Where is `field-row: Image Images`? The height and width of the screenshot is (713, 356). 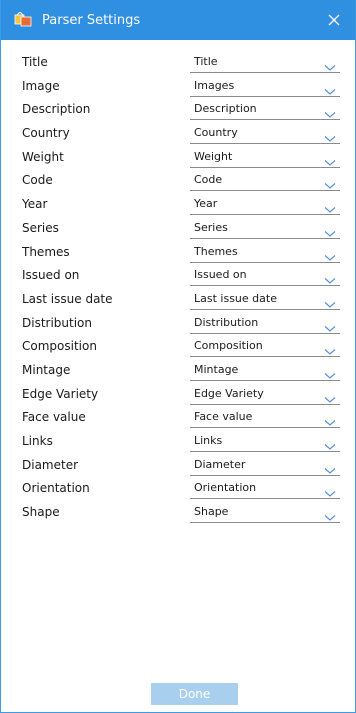
field-row: Image Images is located at coordinates (178, 88).